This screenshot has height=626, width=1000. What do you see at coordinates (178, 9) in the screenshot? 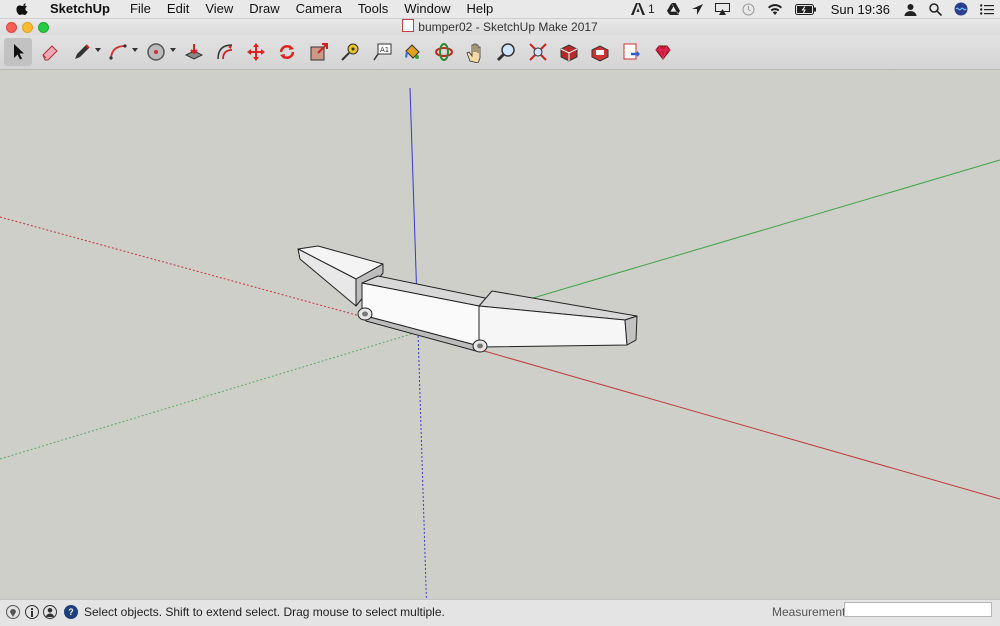
I see `menu-edit: Edit` at bounding box center [178, 9].